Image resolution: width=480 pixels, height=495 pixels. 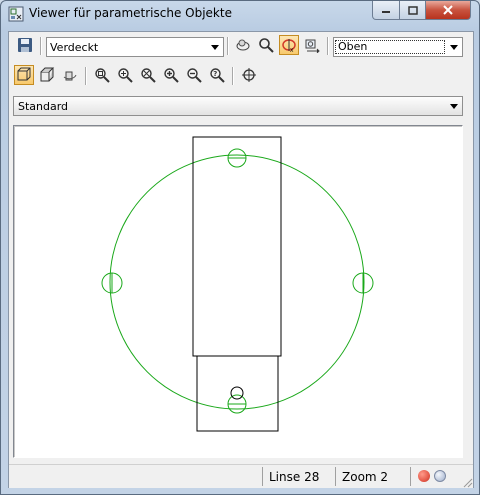 I want to click on zoom-out-button, so click(x=194, y=75).